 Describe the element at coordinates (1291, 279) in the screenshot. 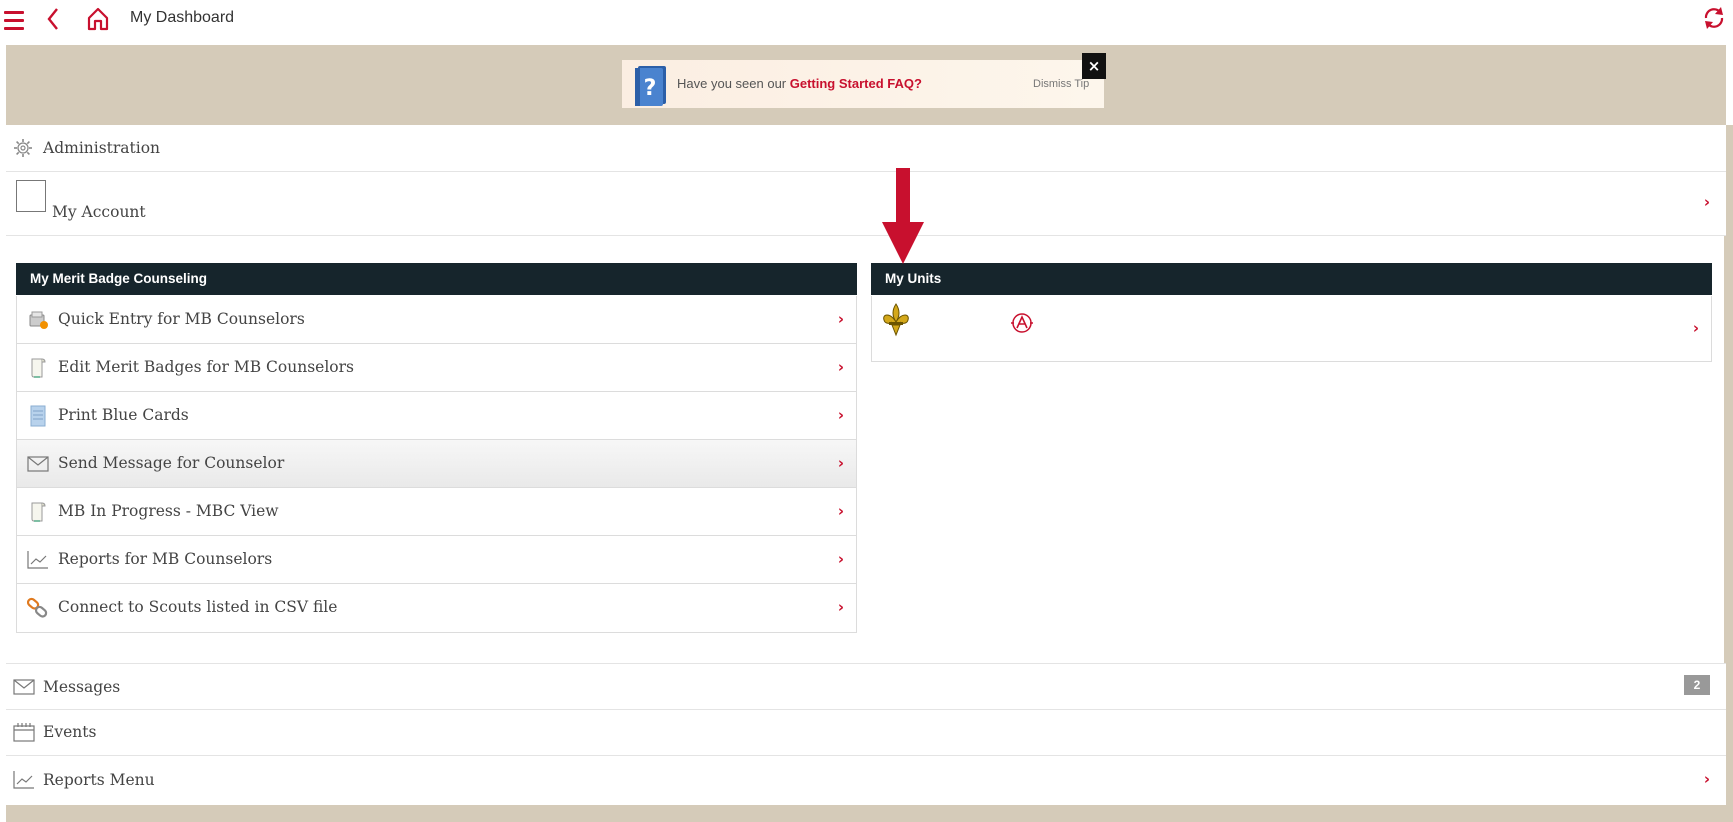

I see `my-units-header: My Units` at that location.